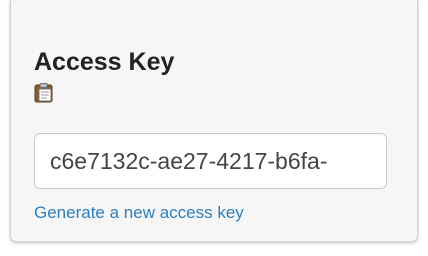 The height and width of the screenshot is (256, 428). I want to click on generate-access-key-link: Generate a new access key, so click(139, 213).